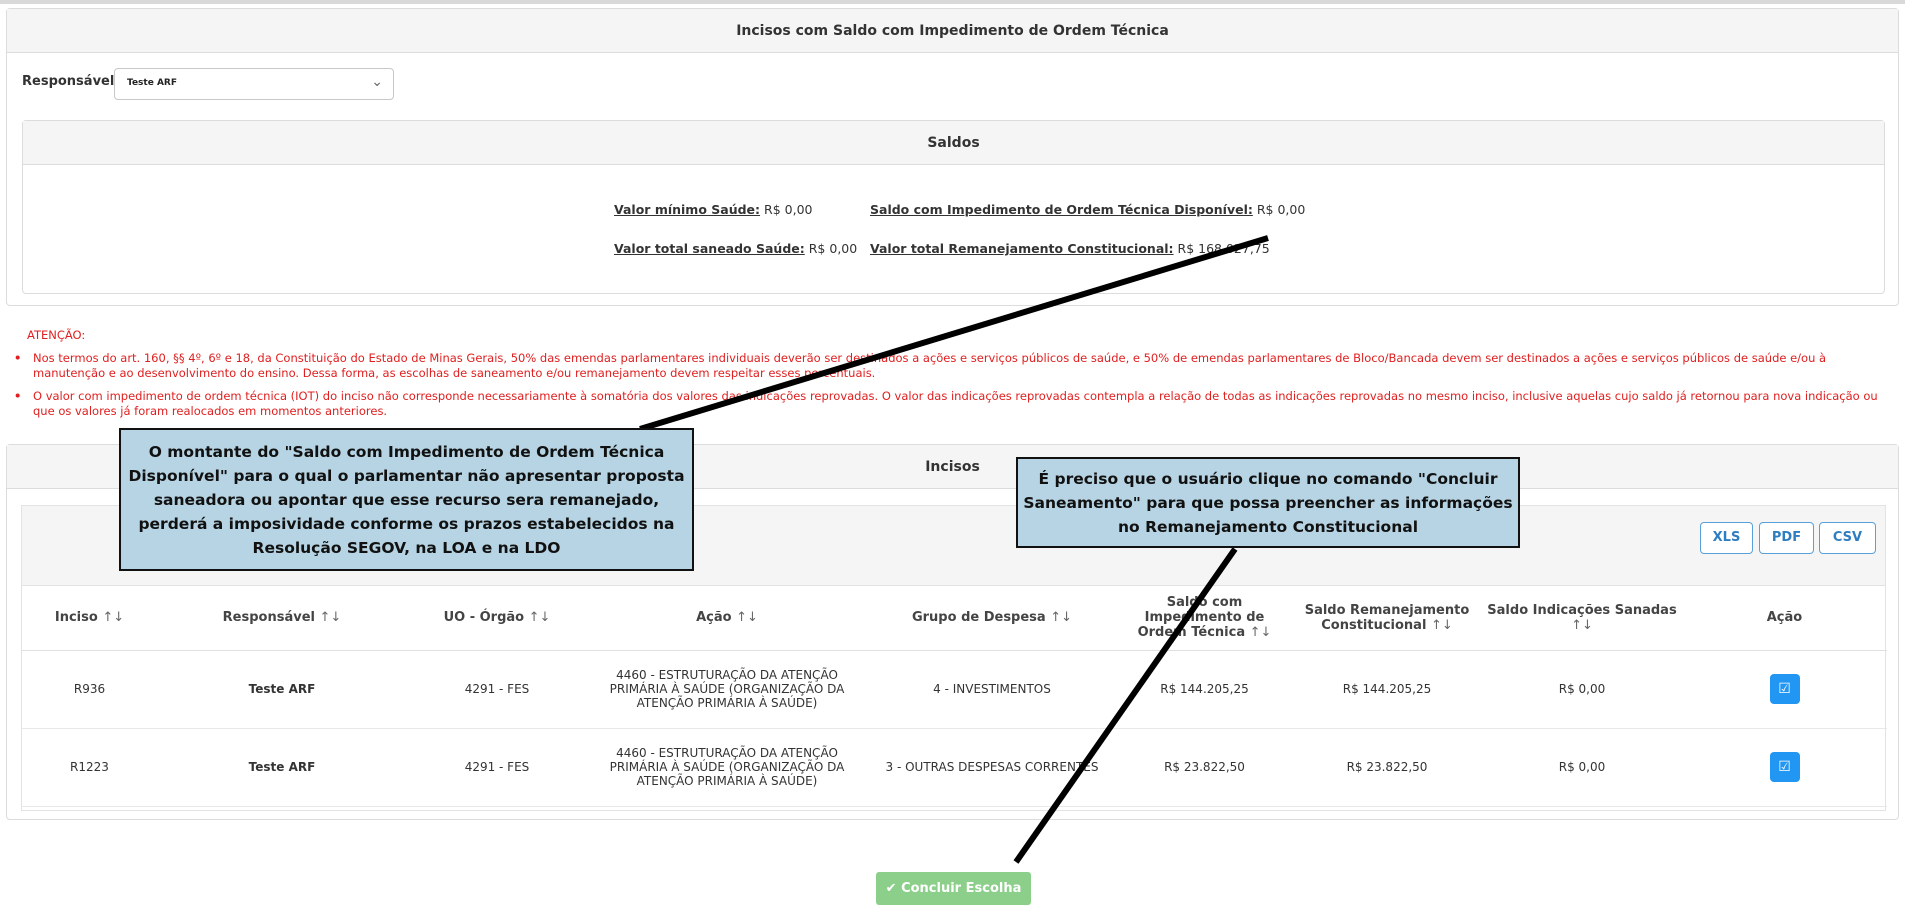 The height and width of the screenshot is (911, 1905). Describe the element at coordinates (992, 618) in the screenshot. I see `col-grupo-despesa: Grupo de Despesa ↑↓` at that location.